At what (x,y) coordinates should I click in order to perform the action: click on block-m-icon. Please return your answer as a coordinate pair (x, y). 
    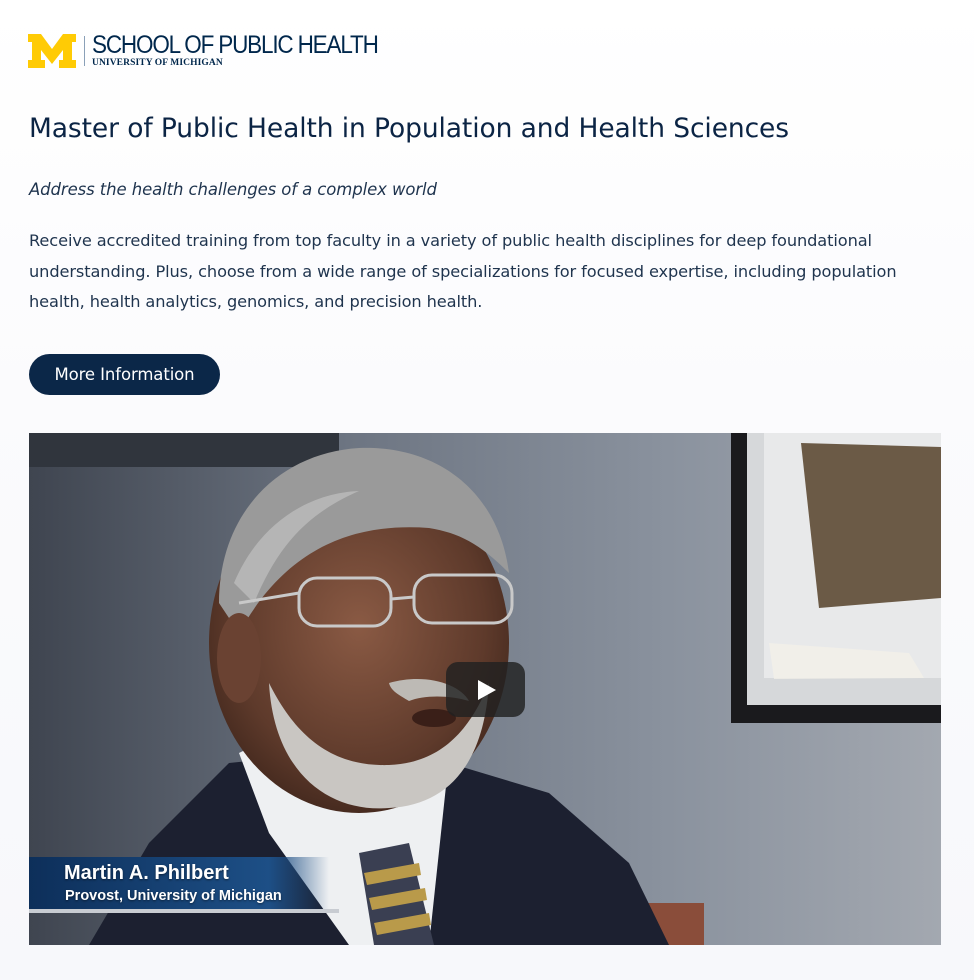
    Looking at the image, I should click on (52, 50).